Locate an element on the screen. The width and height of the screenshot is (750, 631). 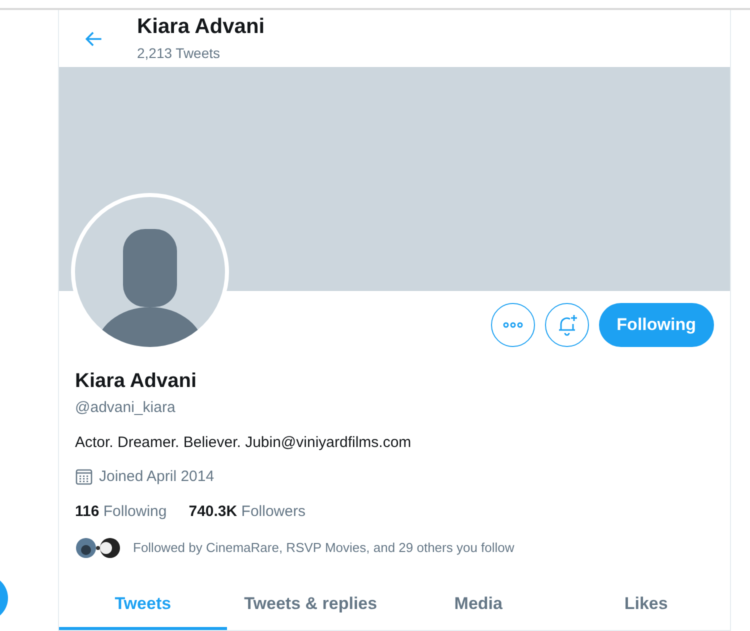
profile-tab: Tweets is located at coordinates (143, 605).